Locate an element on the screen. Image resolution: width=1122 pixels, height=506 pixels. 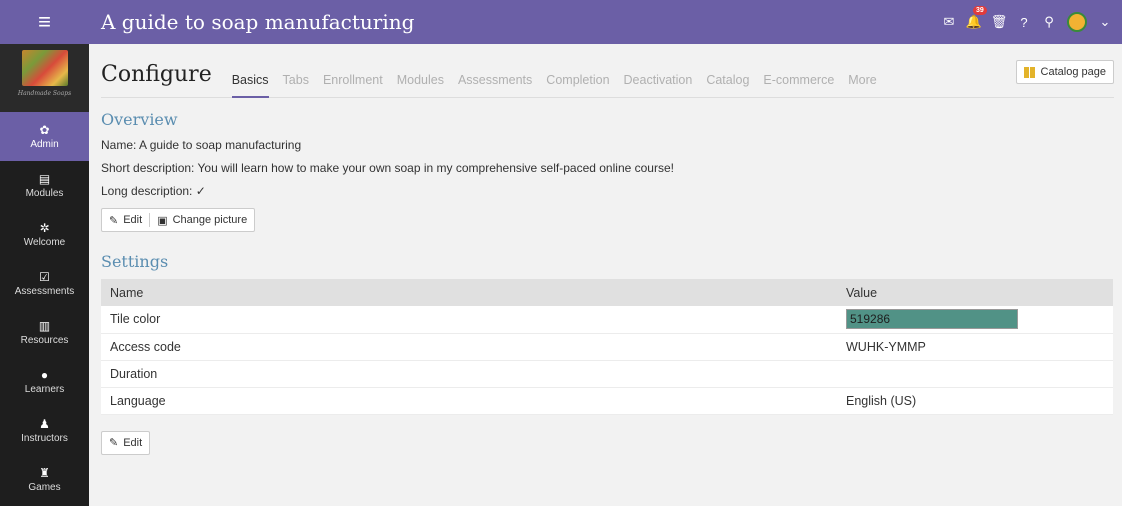
notification-badge: 39 is located at coordinates (980, 10).